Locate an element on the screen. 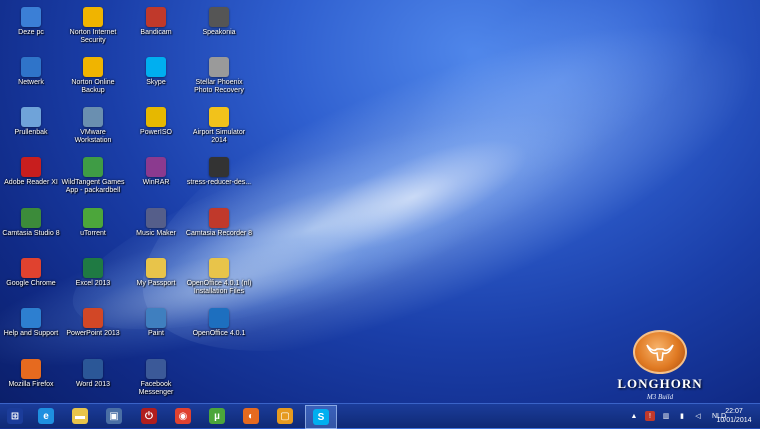 The width and height of the screenshot is (760, 429). network-tray-icon: ▥ is located at coordinates (666, 416).